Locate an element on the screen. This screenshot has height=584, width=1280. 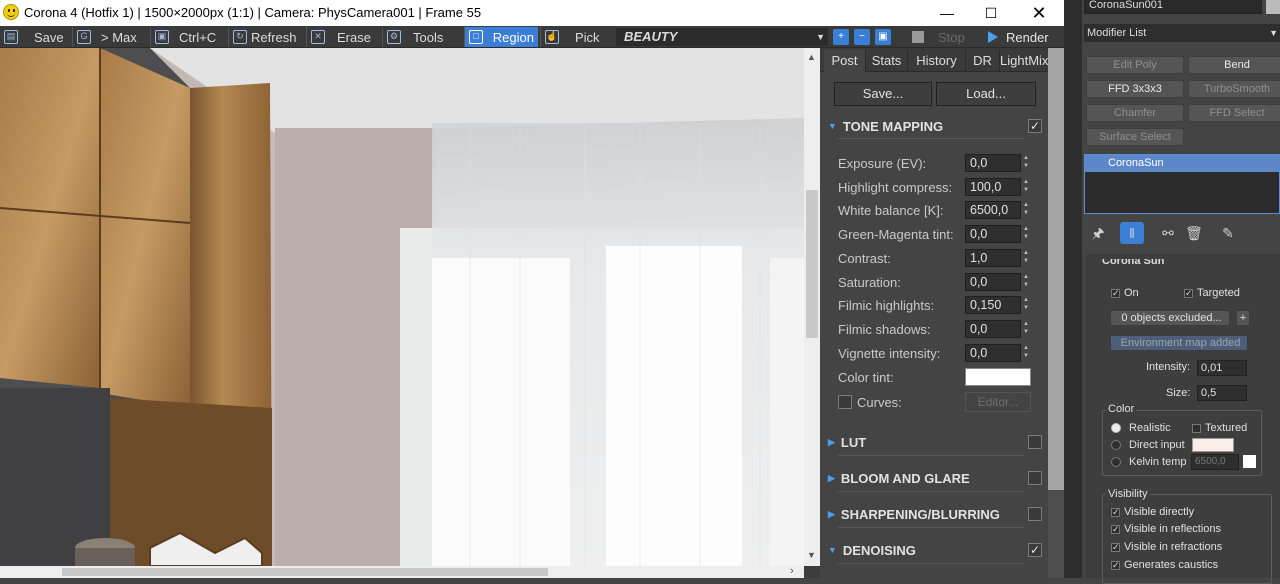
kelvin-temp-field: 6500,0 is located at coordinates (1215, 462).